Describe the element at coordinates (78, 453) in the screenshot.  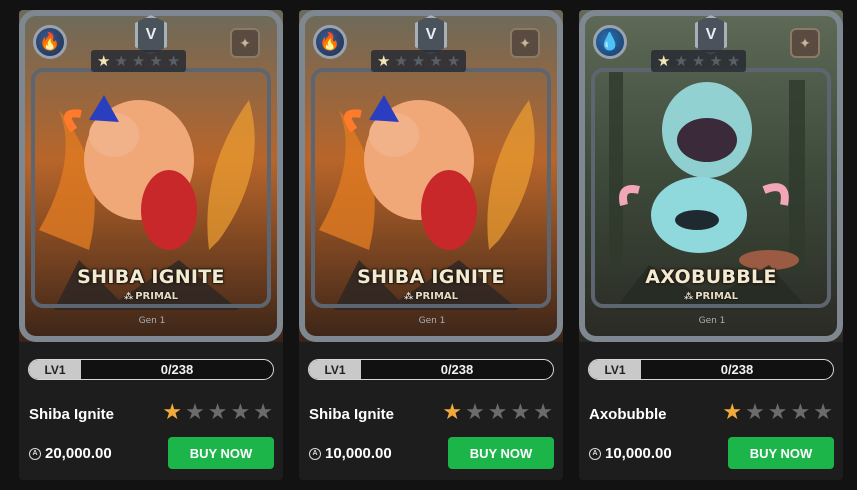
I see `price-value: 20,000.00` at that location.